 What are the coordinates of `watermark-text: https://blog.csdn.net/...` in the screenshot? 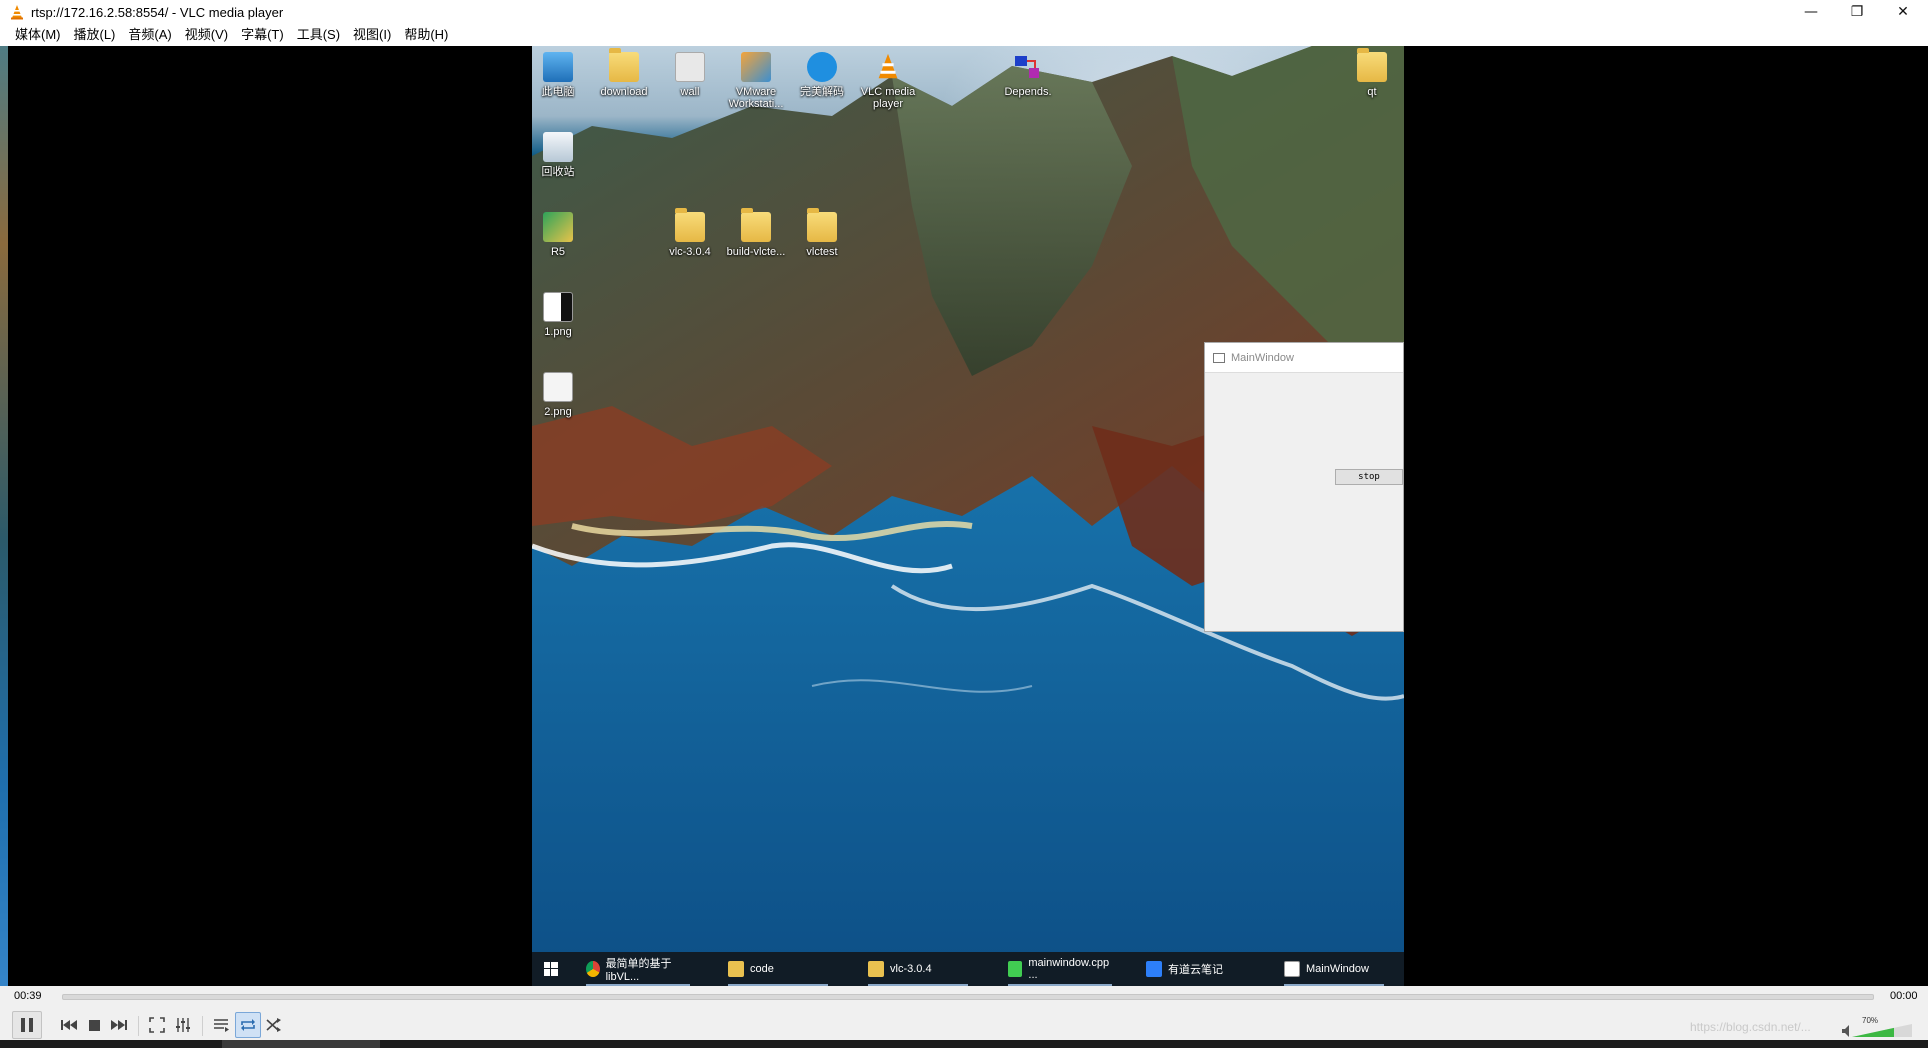 It's located at (1750, 1027).